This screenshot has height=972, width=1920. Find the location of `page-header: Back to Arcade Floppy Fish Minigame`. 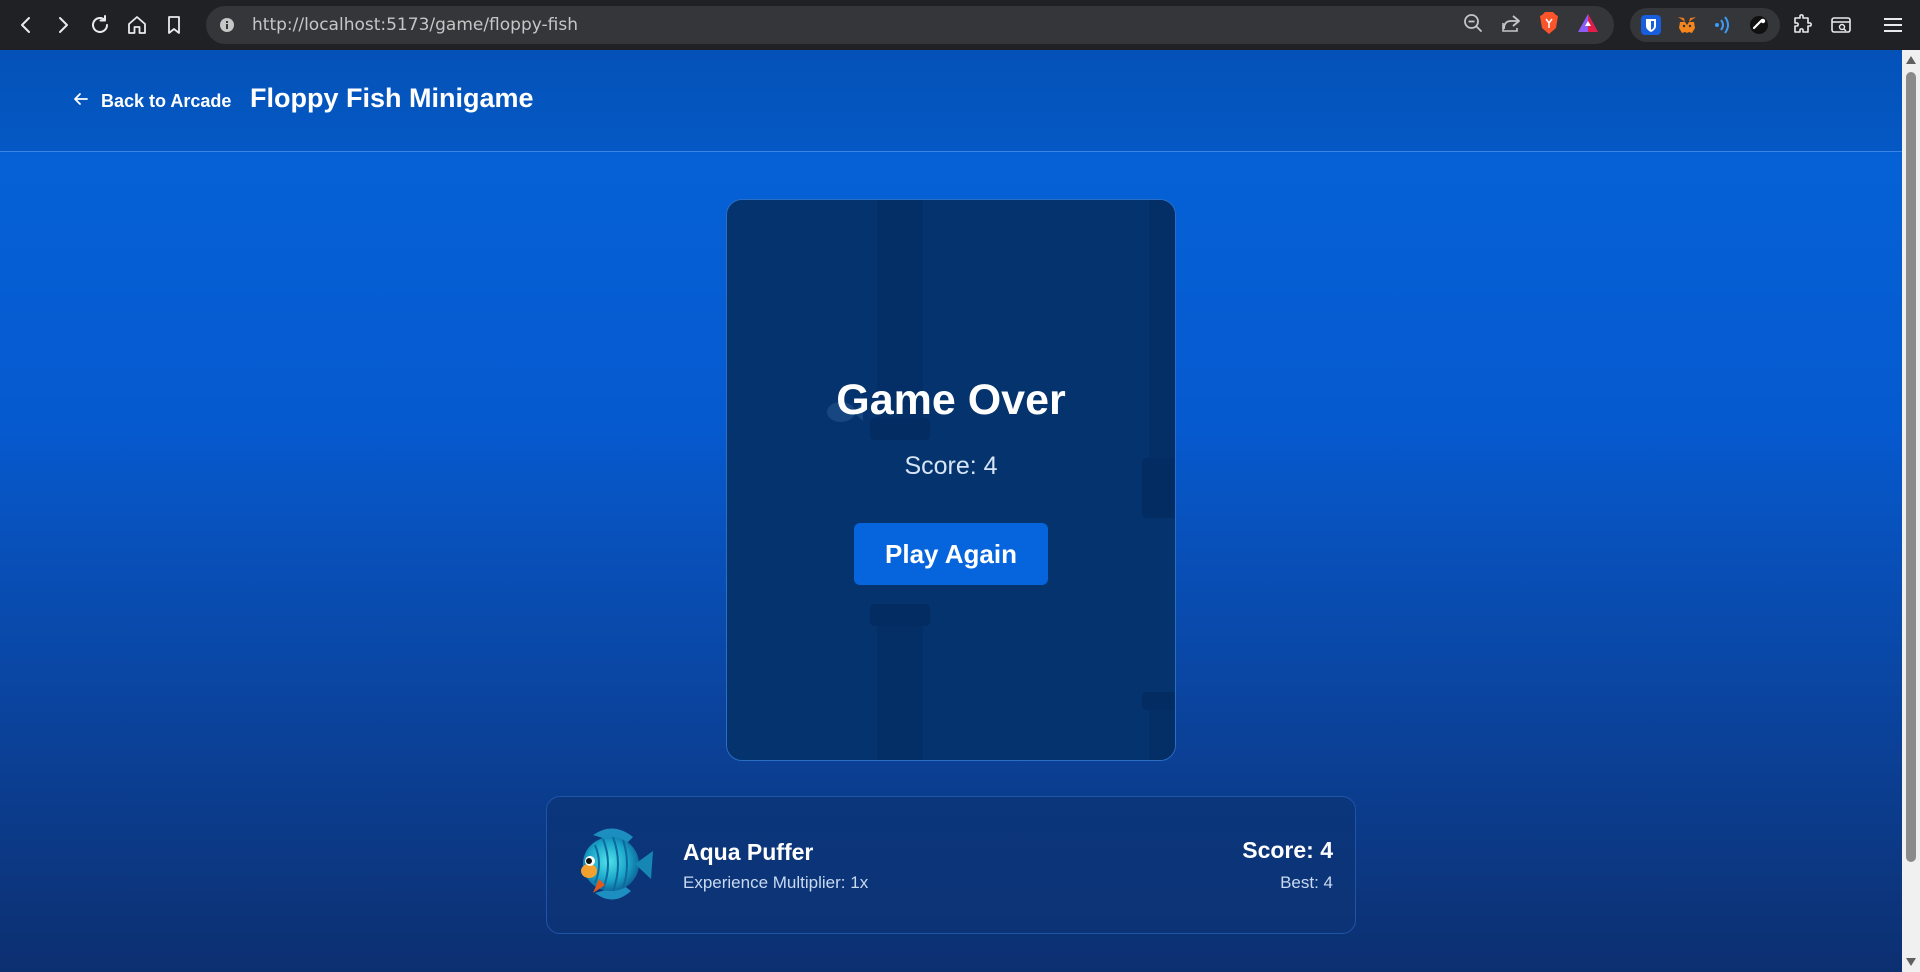

page-header: Back to Arcade Floppy Fish Minigame is located at coordinates (951, 101).